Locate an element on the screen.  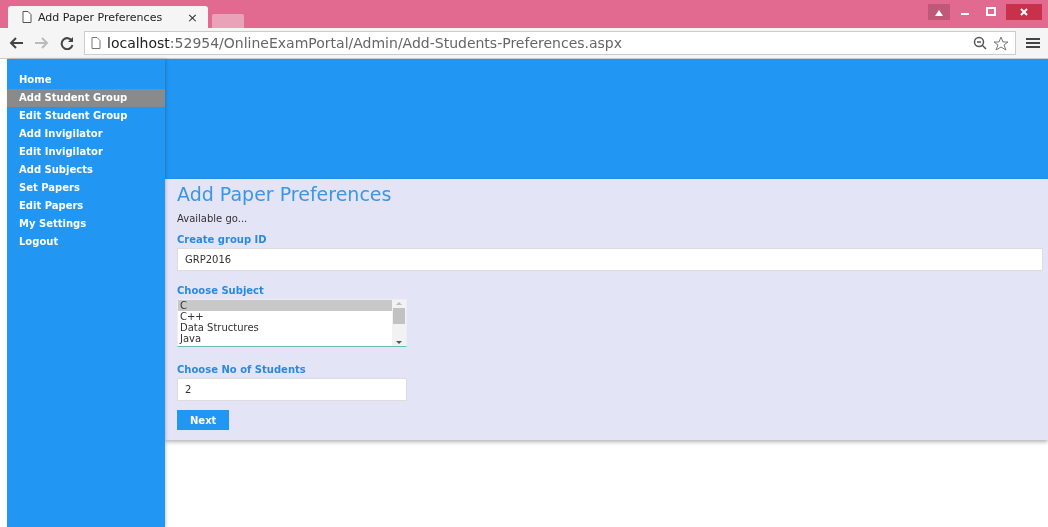
sidebar-item: My Settings is located at coordinates (86, 224).